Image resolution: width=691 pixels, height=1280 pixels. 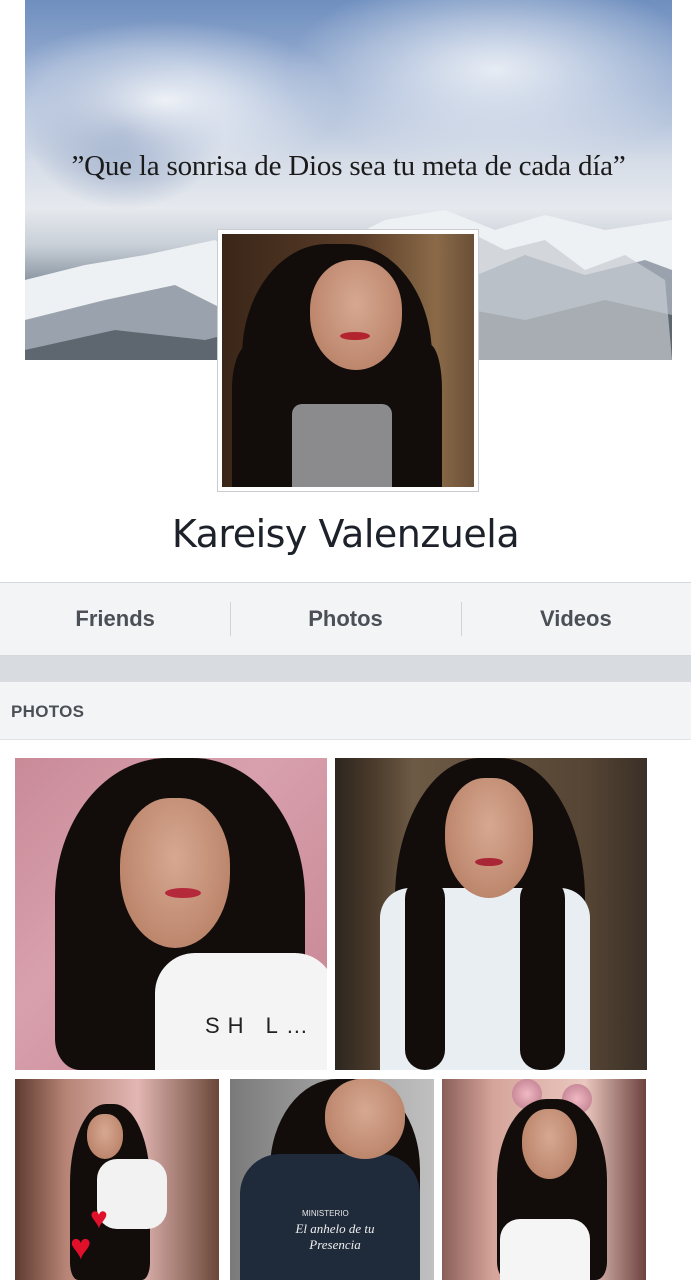 I want to click on photo-shirt-text: MINISTERIO, so click(x=325, y=1213).